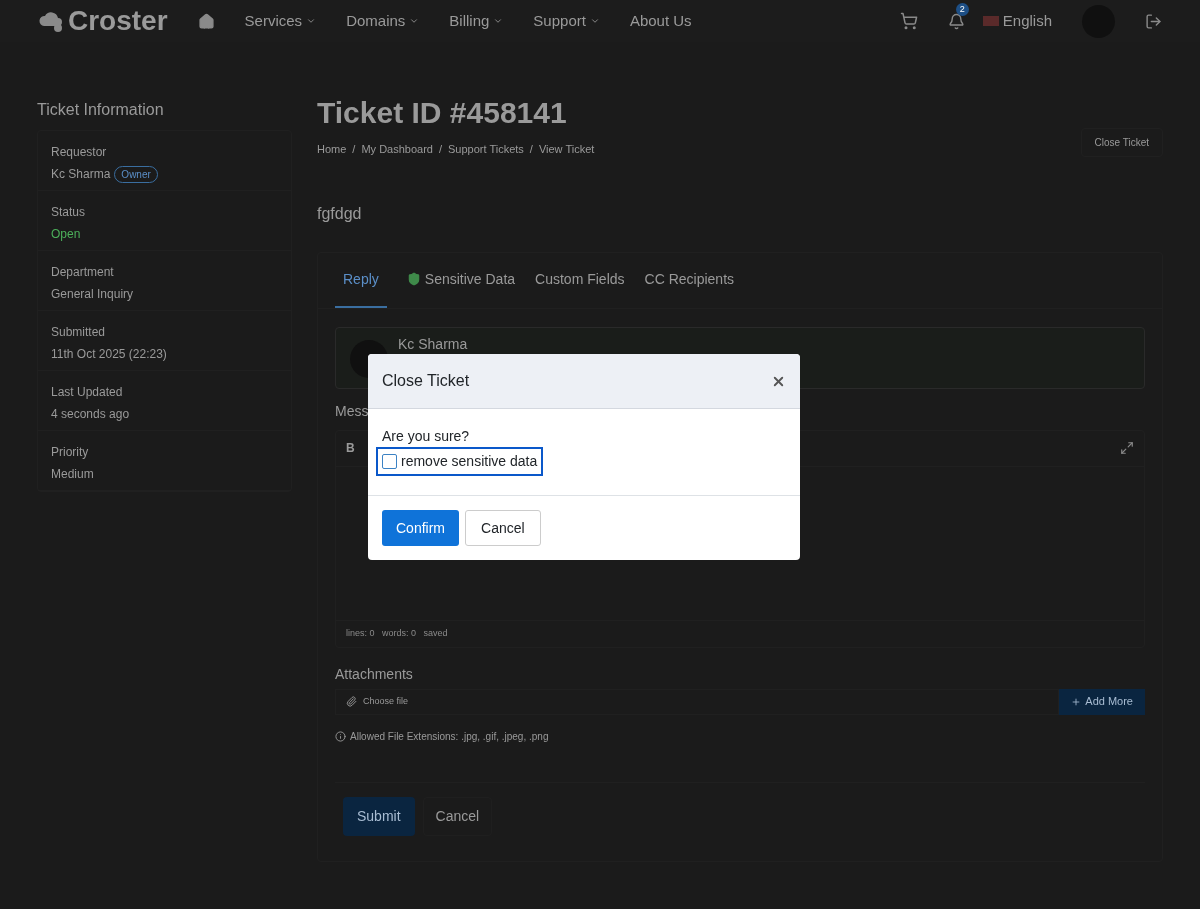 The image size is (1200, 909). What do you see at coordinates (460, 461) in the screenshot?
I see `remove-sensitive-data-checkbox: remove sensitive data` at bounding box center [460, 461].